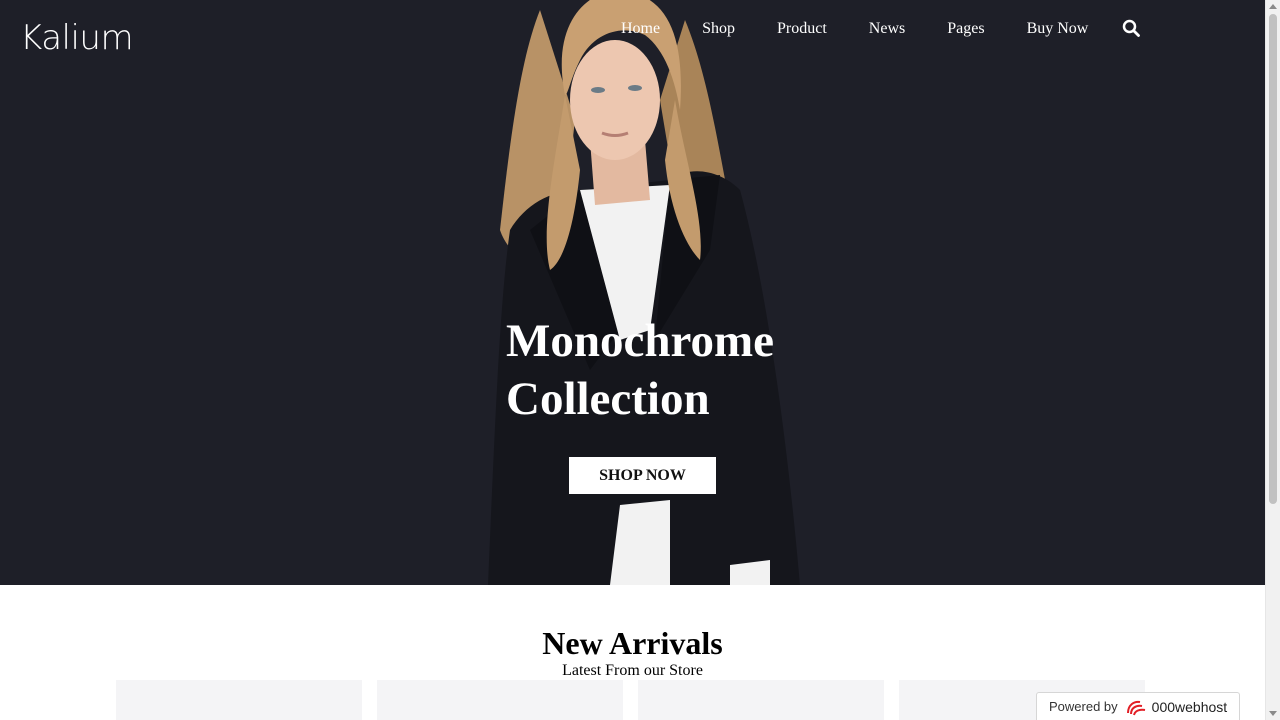 The width and height of the screenshot is (1280, 720). I want to click on shop-now-button: SHOP NOW, so click(642, 475).